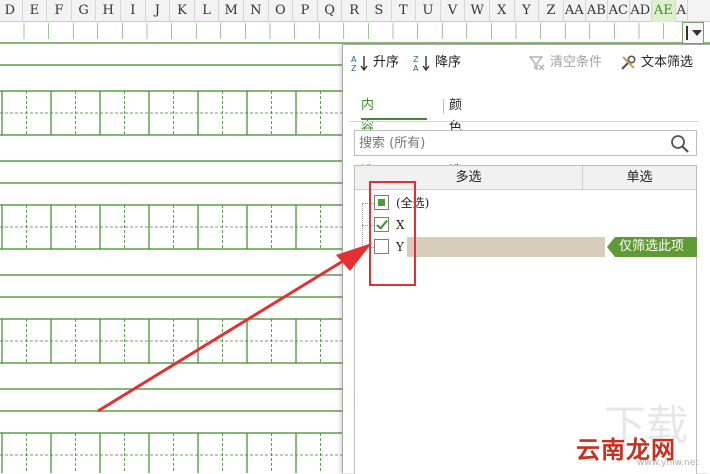 The height and width of the screenshot is (474, 710). I want to click on column-header-v: V, so click(453, 11).